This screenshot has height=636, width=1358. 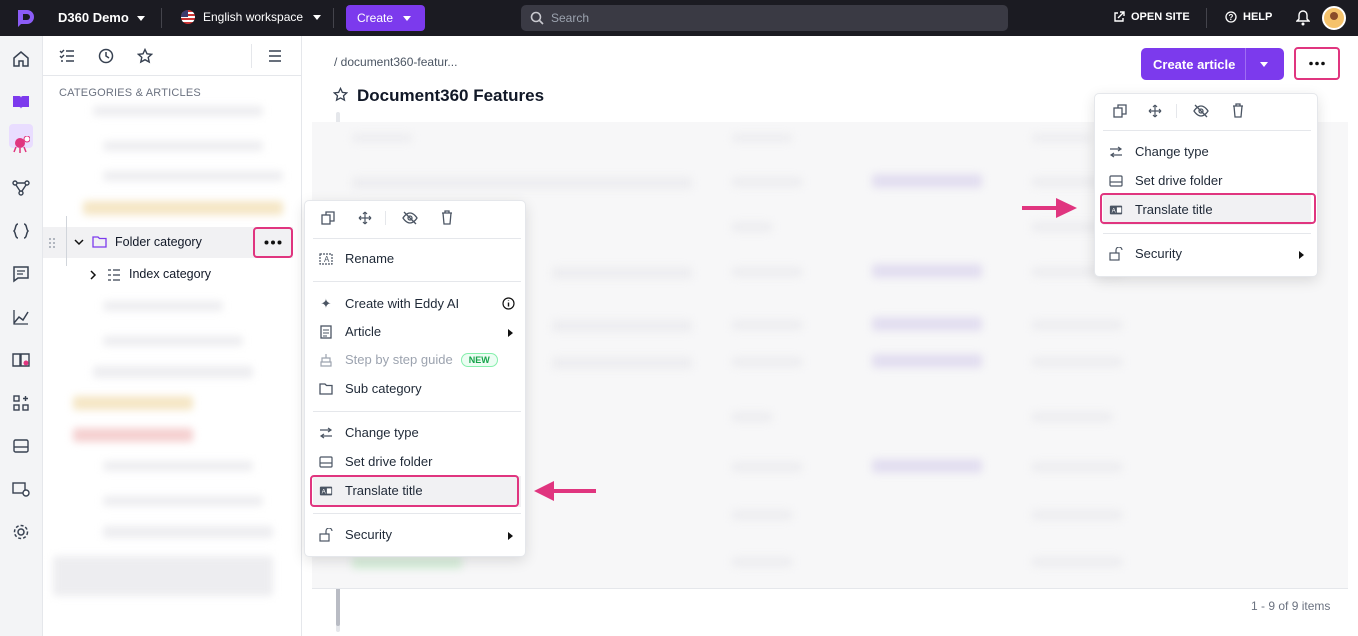 I want to click on hamburger-menu-icon, so click(x=275, y=56).